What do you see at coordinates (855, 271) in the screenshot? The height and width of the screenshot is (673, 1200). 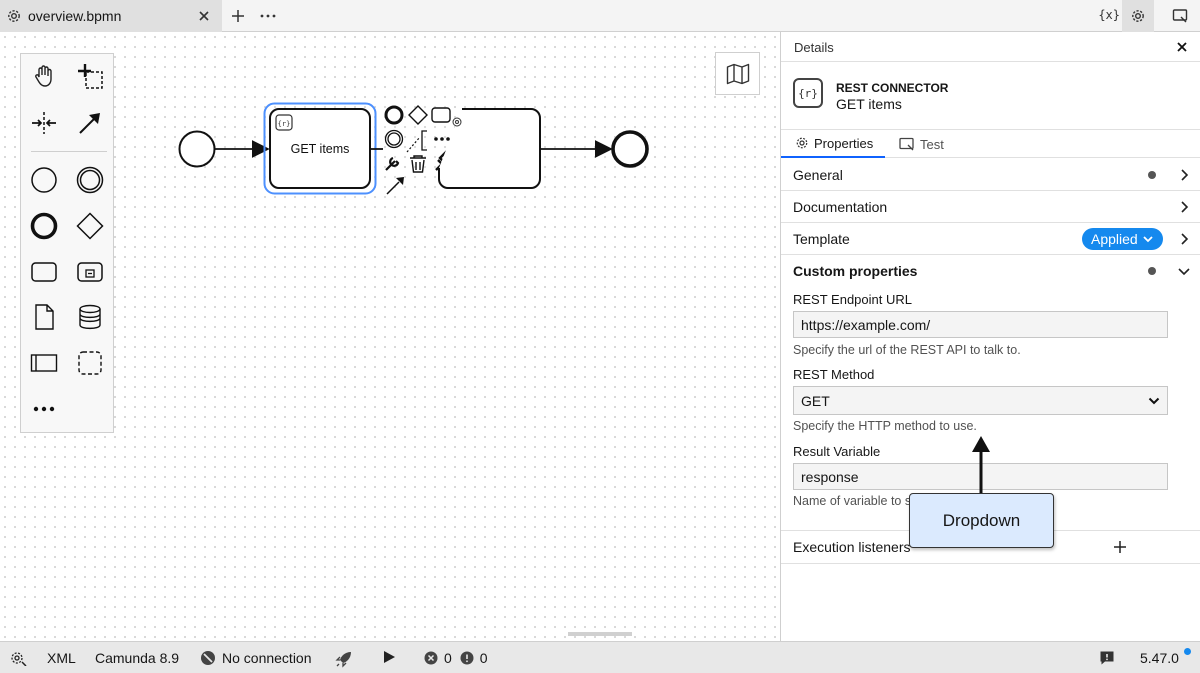 I see `group-title: Custom properties` at bounding box center [855, 271].